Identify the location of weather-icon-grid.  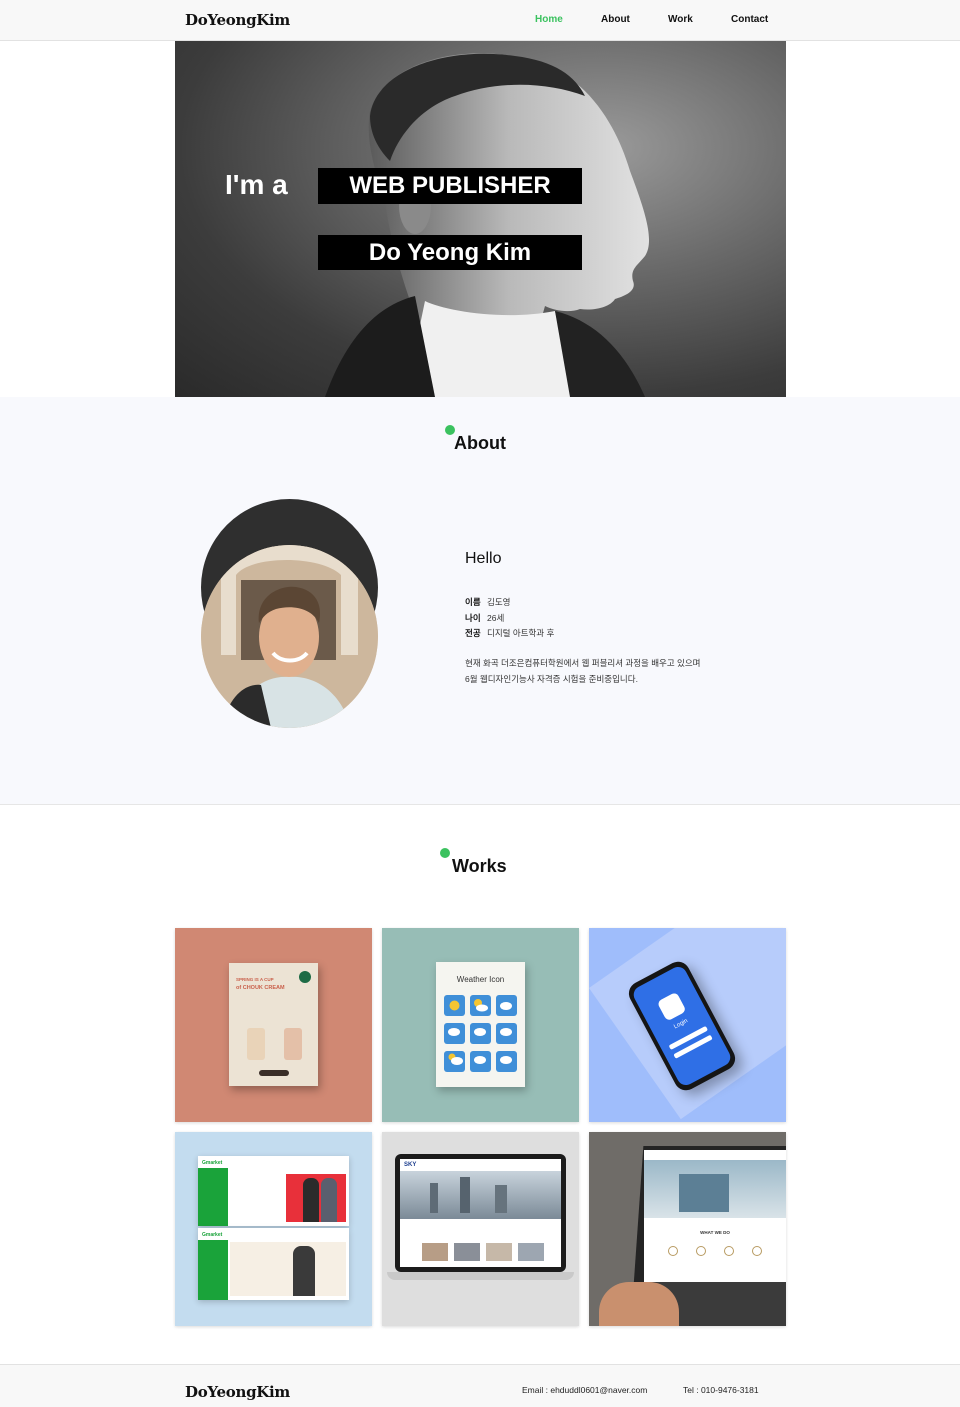
(480, 1037).